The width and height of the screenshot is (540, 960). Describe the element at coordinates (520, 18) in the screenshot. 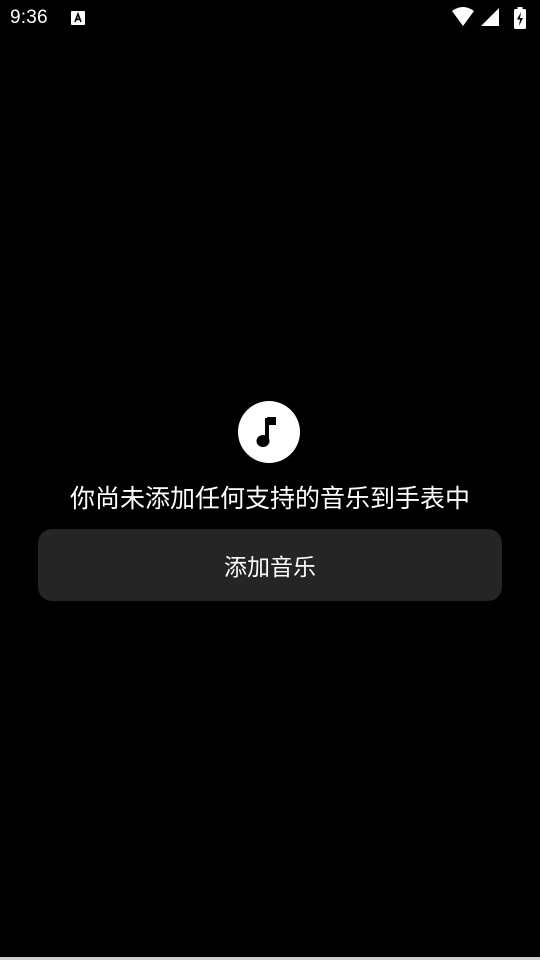

I see `battery-charging-icon` at that location.